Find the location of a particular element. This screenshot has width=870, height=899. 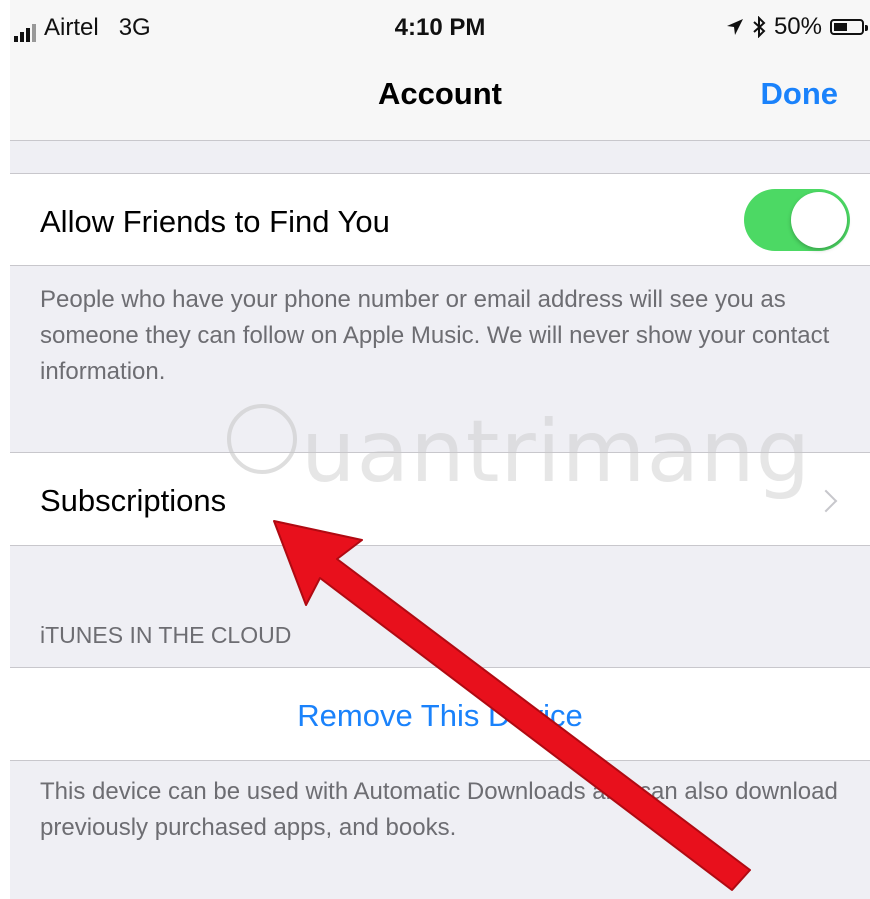

allow-friends-label: Allow Friends to Find You is located at coordinates (215, 221).